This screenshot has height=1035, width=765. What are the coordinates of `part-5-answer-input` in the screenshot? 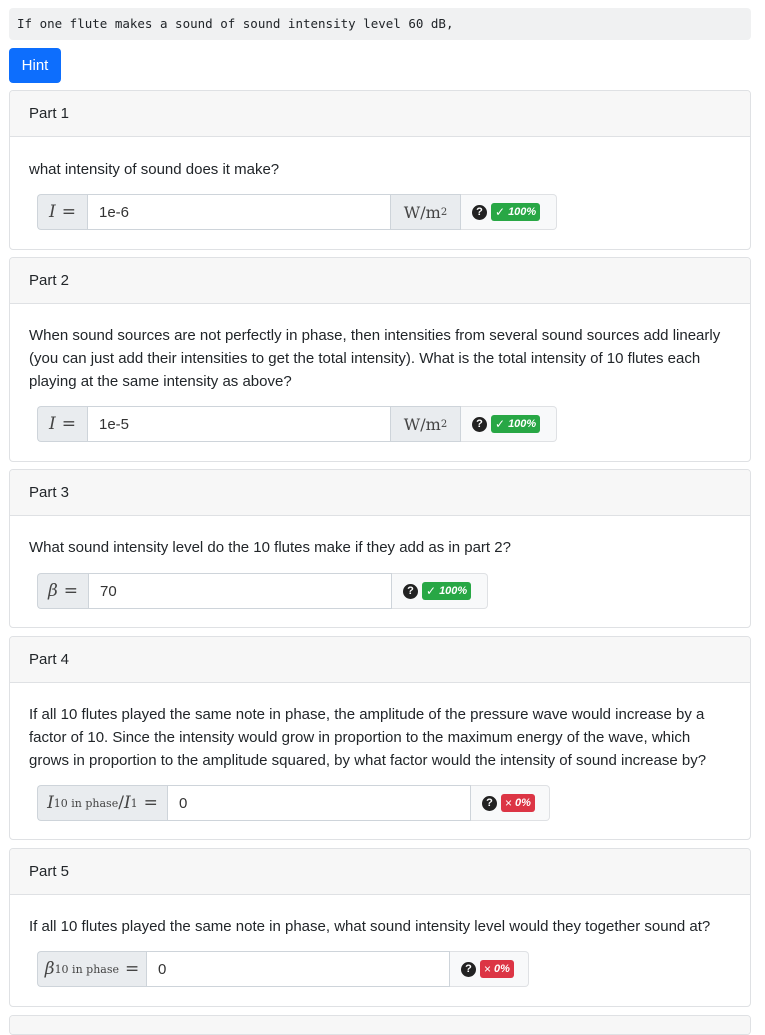 It's located at (298, 969).